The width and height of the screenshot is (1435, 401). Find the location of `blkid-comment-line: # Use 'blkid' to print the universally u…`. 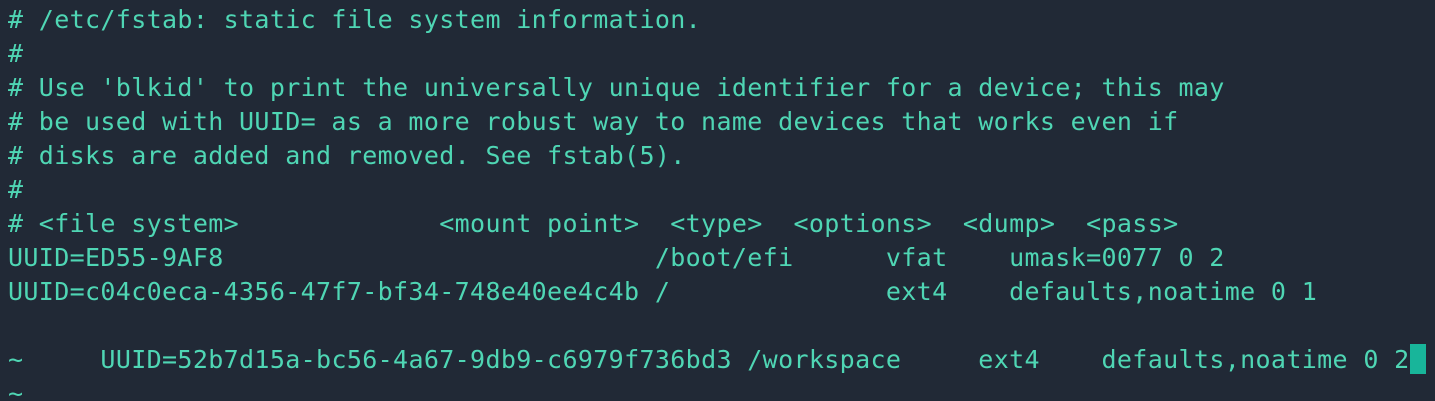

blkid-comment-line: # Use 'blkid' to print the universally u… is located at coordinates (718, 88).